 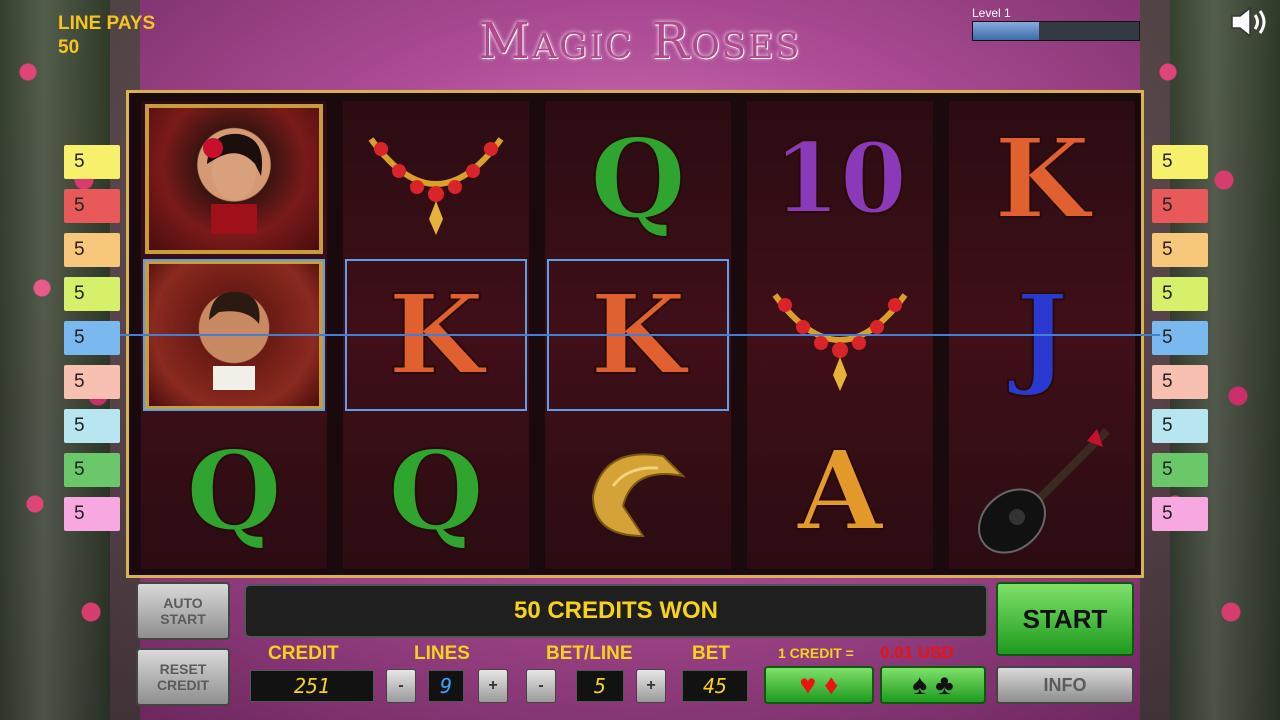 I want to click on auto-start-button: AUTO START, so click(x=183, y=611).